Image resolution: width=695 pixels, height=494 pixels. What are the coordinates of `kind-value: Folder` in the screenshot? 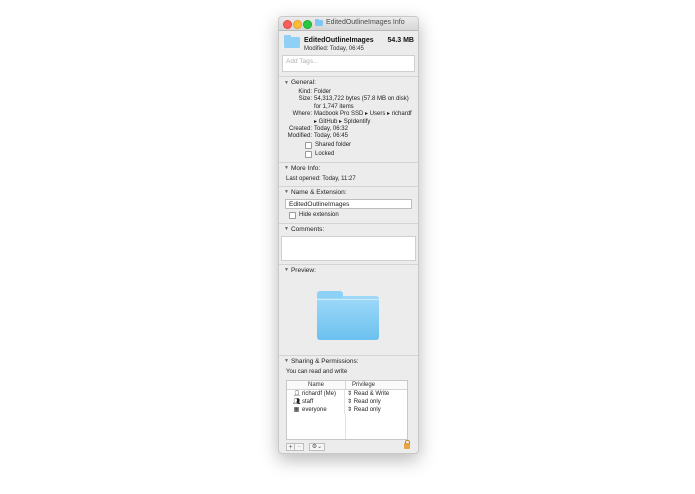 It's located at (323, 92).